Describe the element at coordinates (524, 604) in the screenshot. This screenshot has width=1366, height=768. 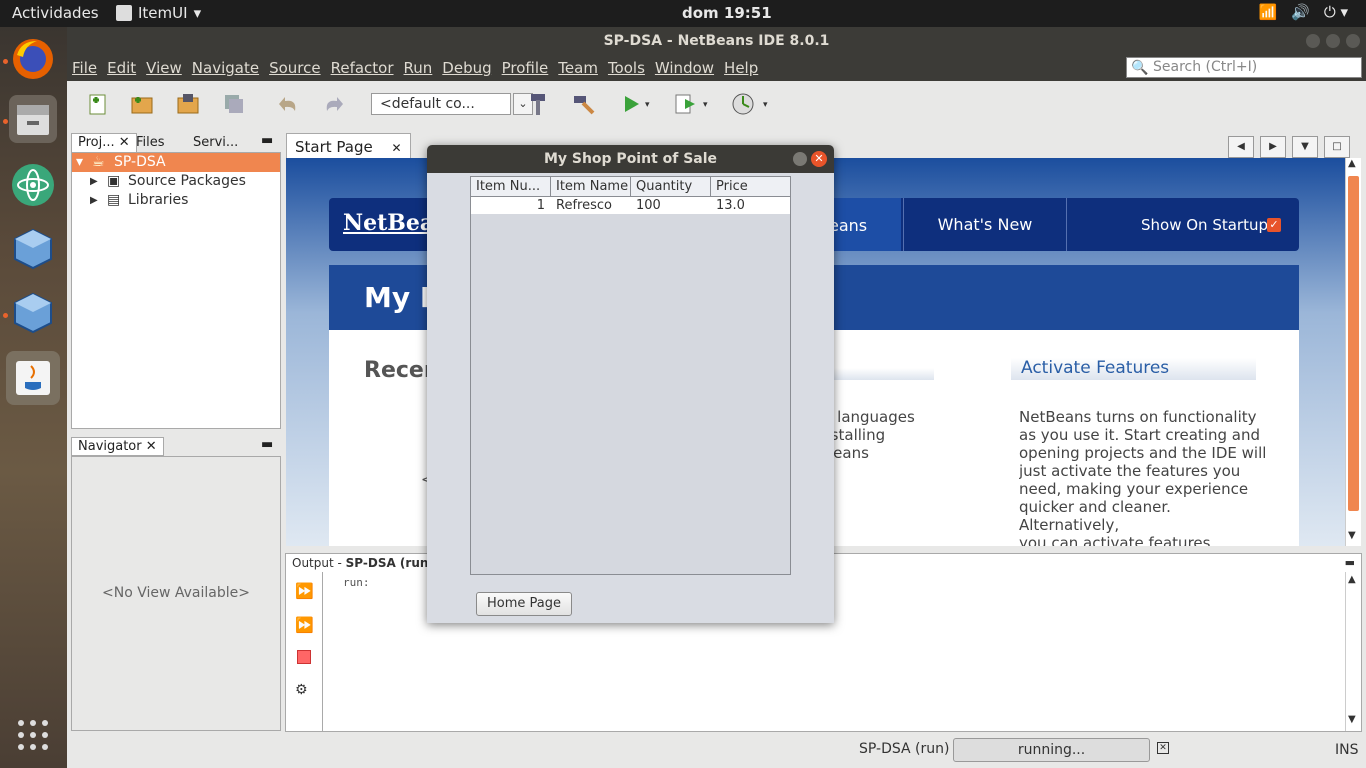
I see `home-page-button: Home Page` at that location.